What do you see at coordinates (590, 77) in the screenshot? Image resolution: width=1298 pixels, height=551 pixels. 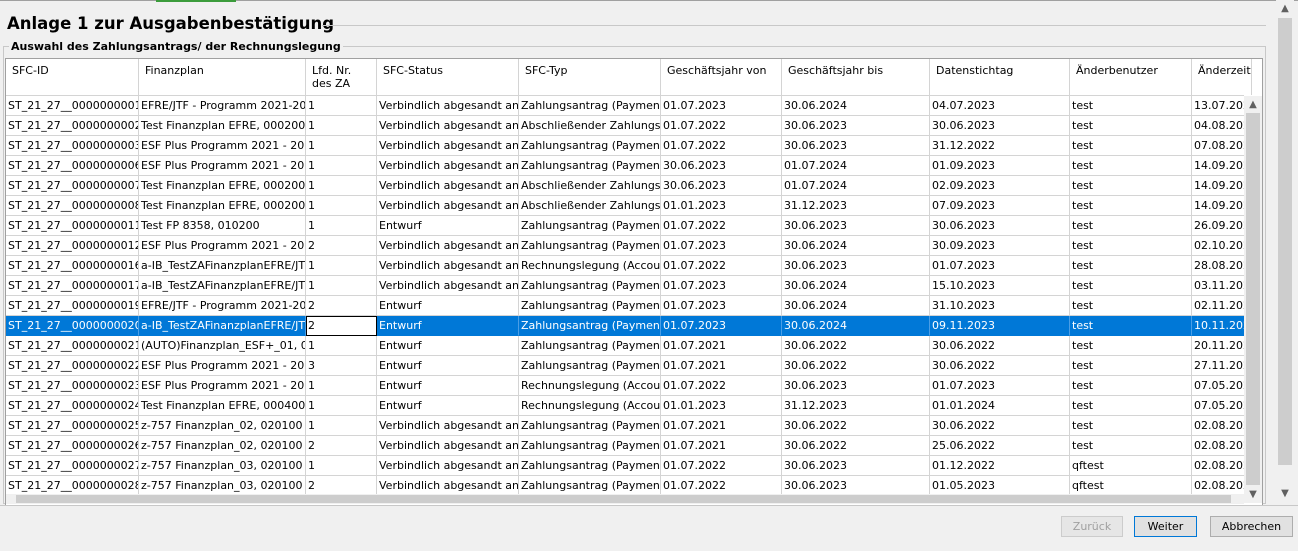 I see `column-header-sfc-typ: SFC-Typ` at bounding box center [590, 77].